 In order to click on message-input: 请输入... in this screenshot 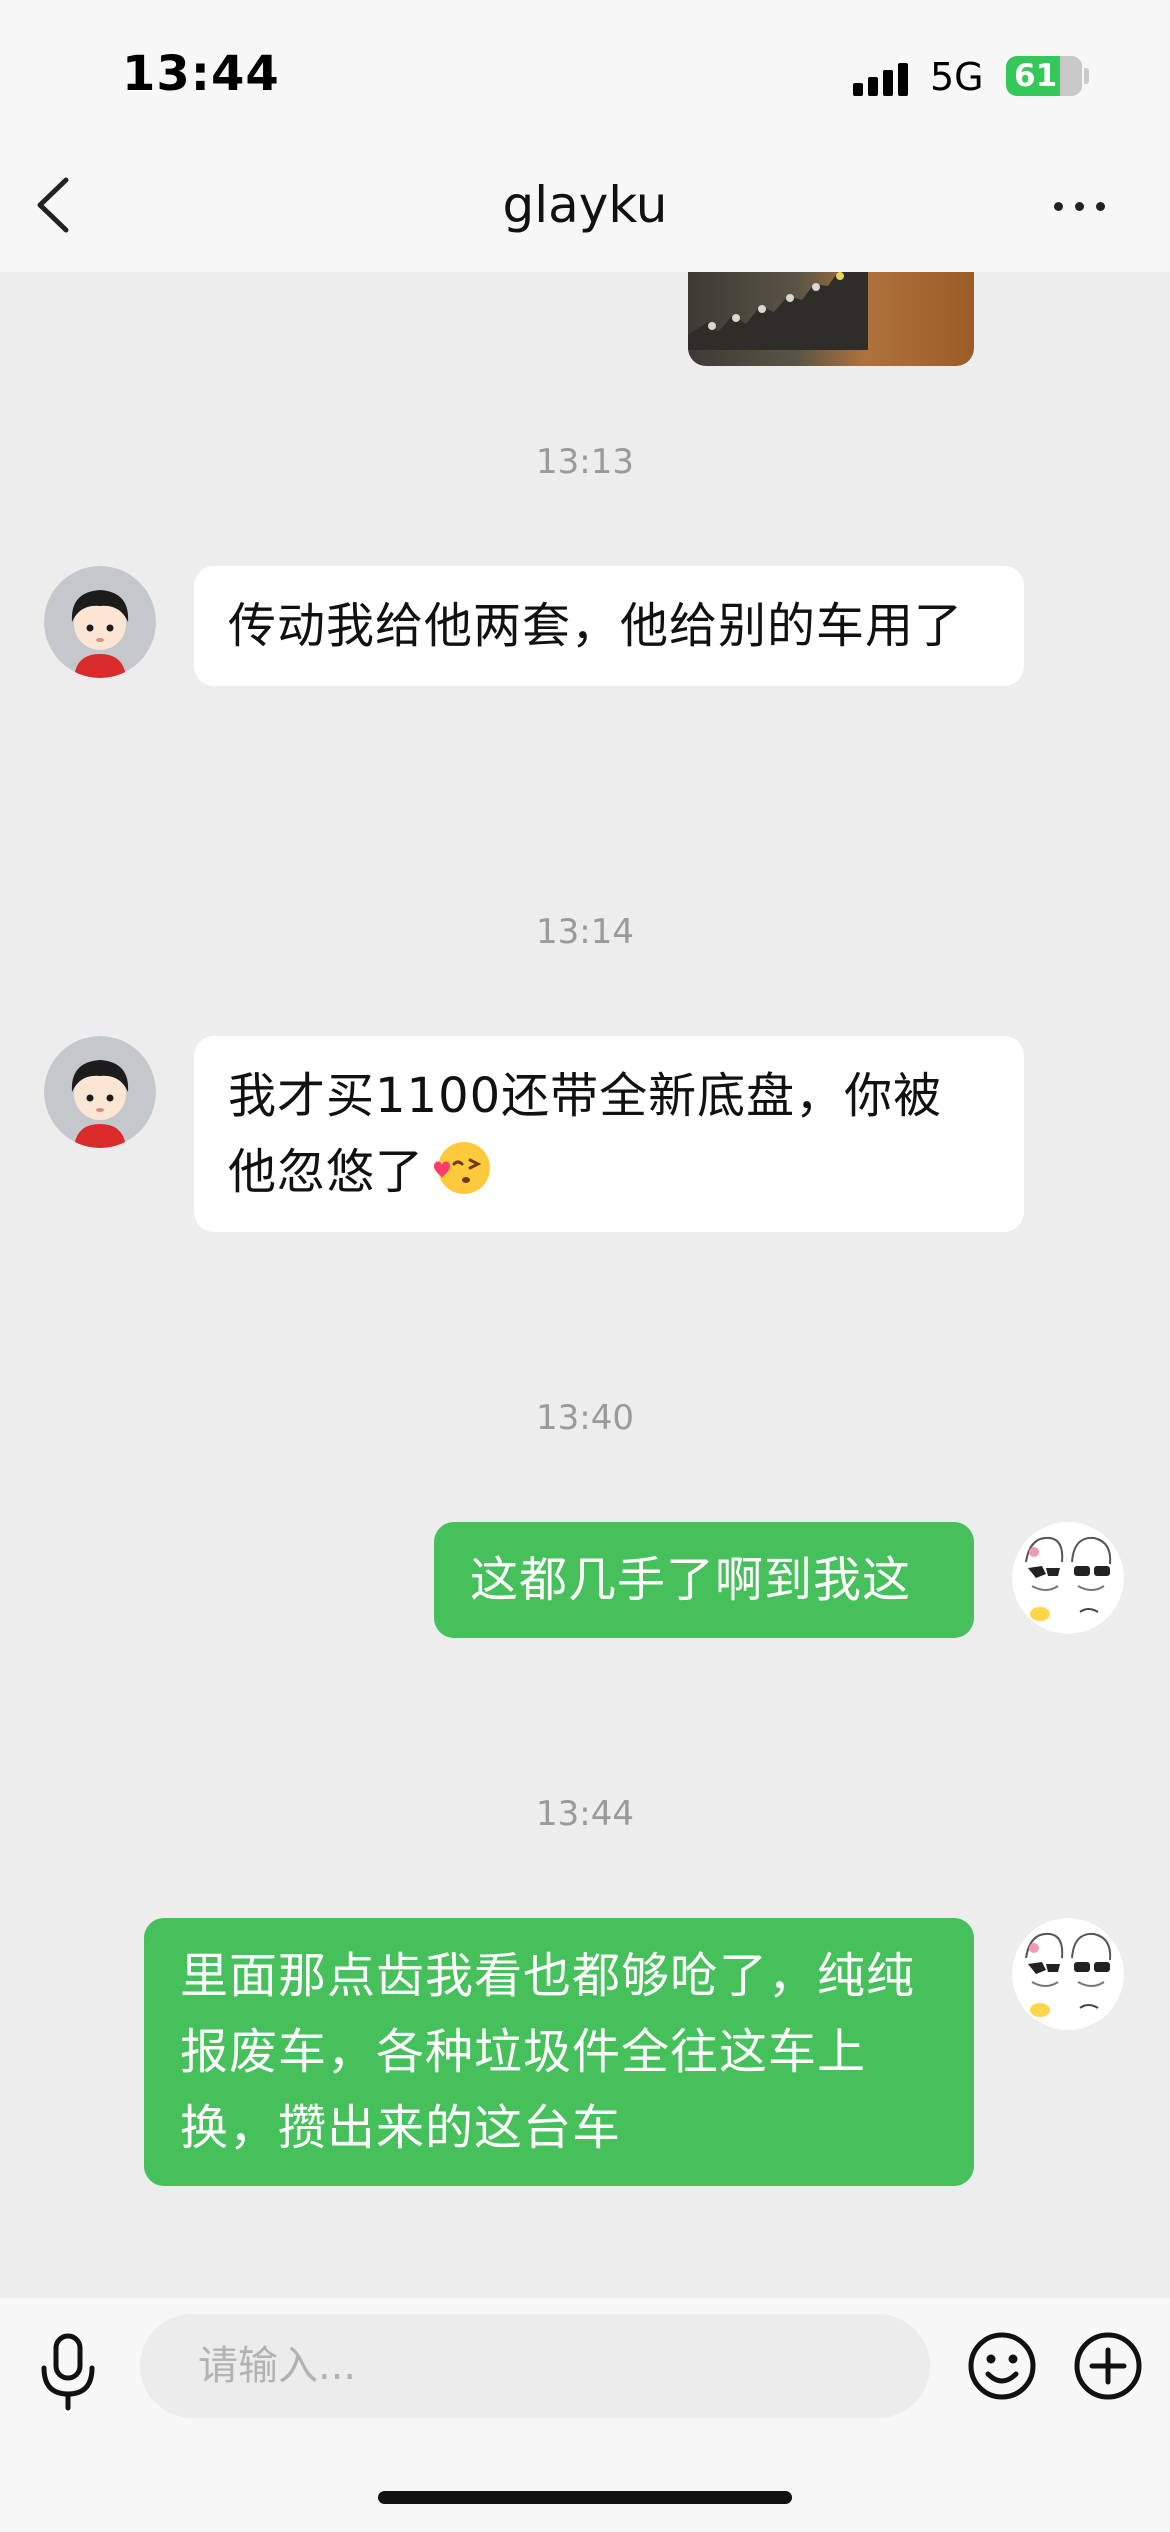, I will do `click(535, 2366)`.